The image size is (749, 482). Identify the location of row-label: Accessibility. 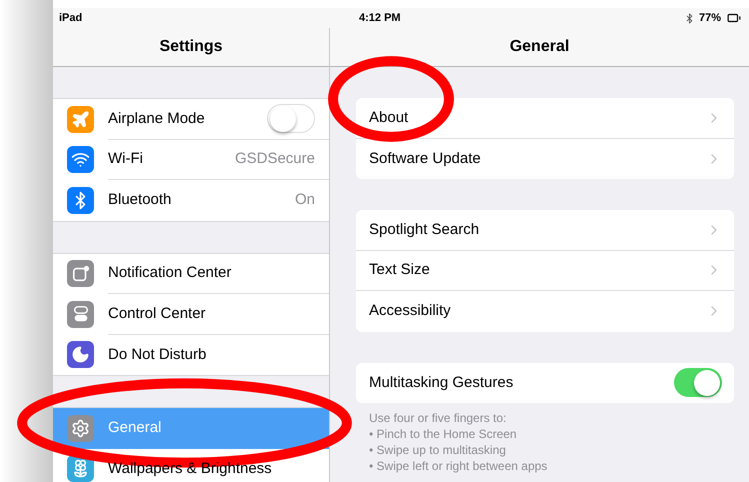
(410, 311).